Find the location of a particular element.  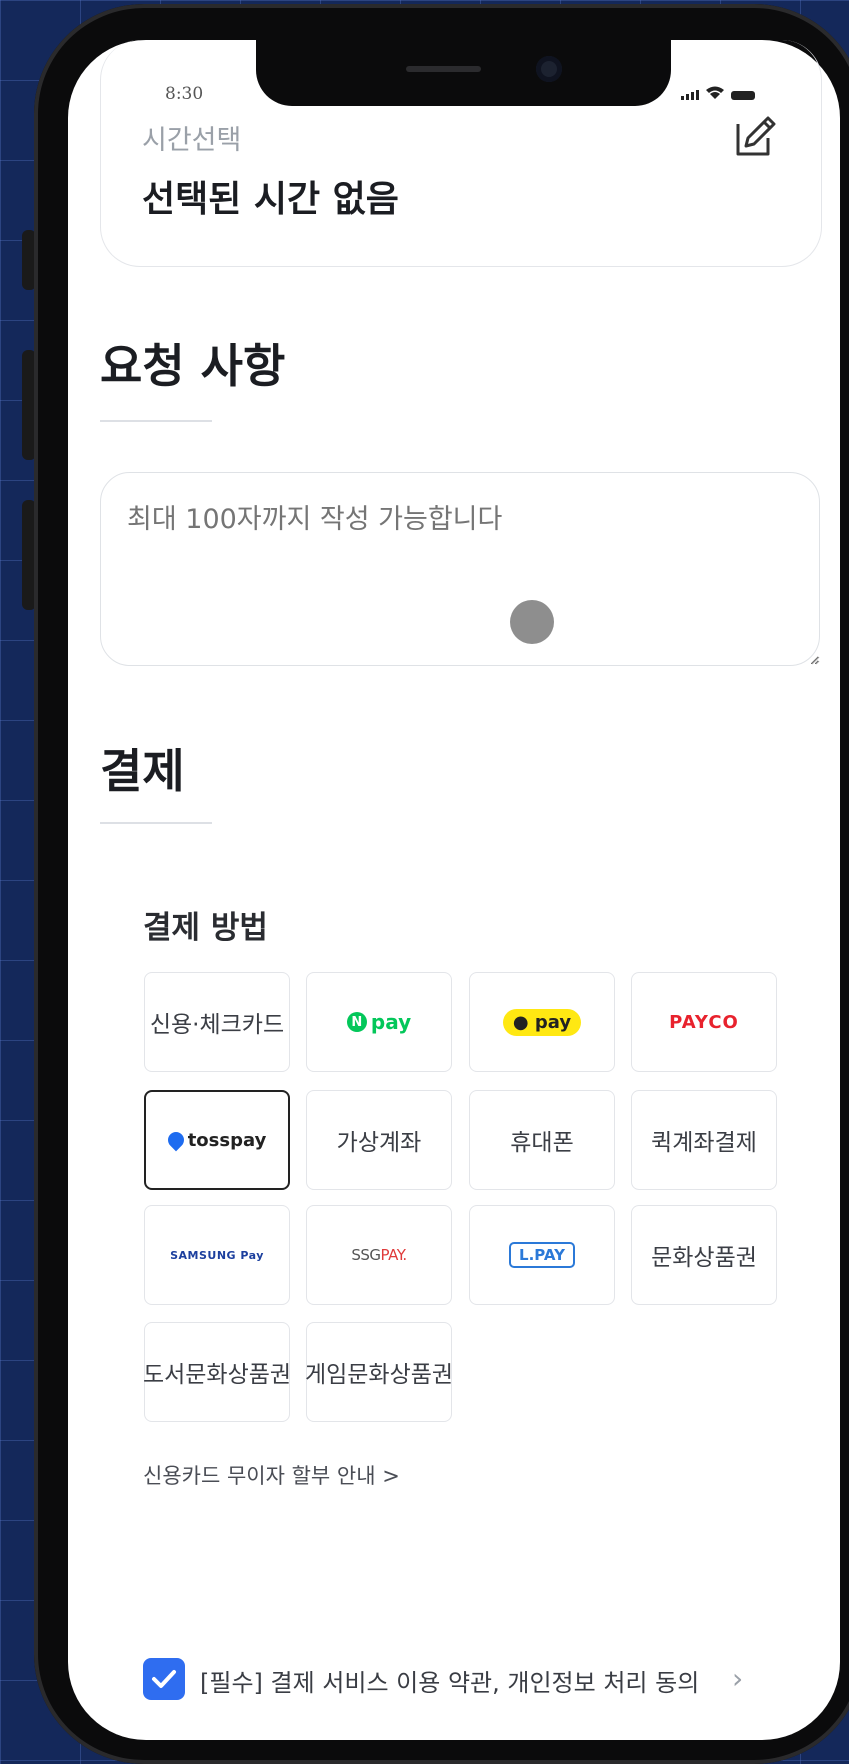

pay-method-lpay: L.PAY is located at coordinates (542, 1255).